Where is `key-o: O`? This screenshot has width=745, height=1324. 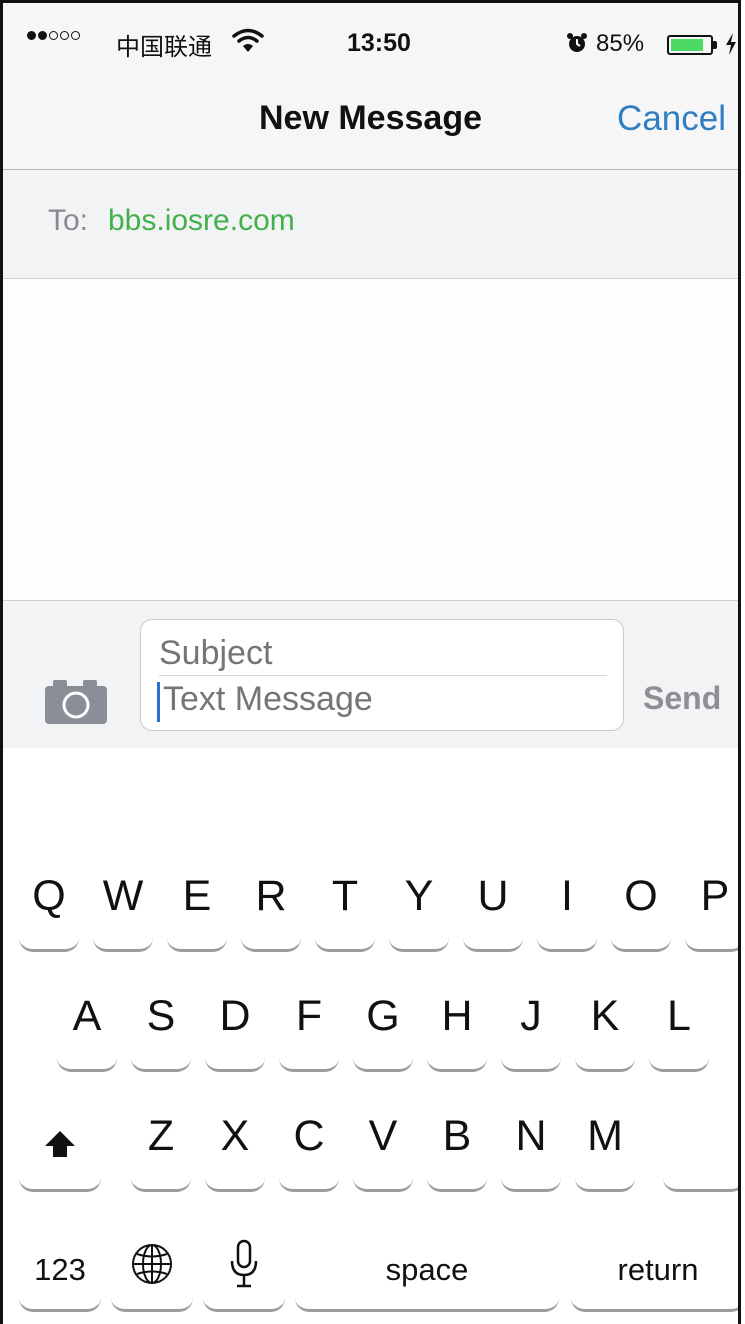 key-o: O is located at coordinates (641, 905).